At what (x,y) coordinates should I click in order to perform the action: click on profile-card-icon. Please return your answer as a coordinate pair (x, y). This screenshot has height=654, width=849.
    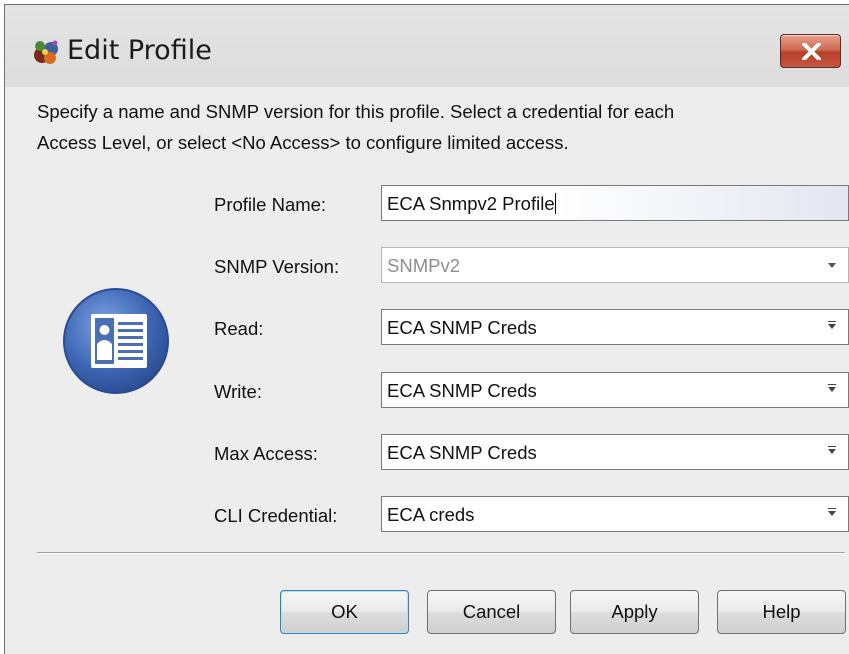
    Looking at the image, I should click on (116, 341).